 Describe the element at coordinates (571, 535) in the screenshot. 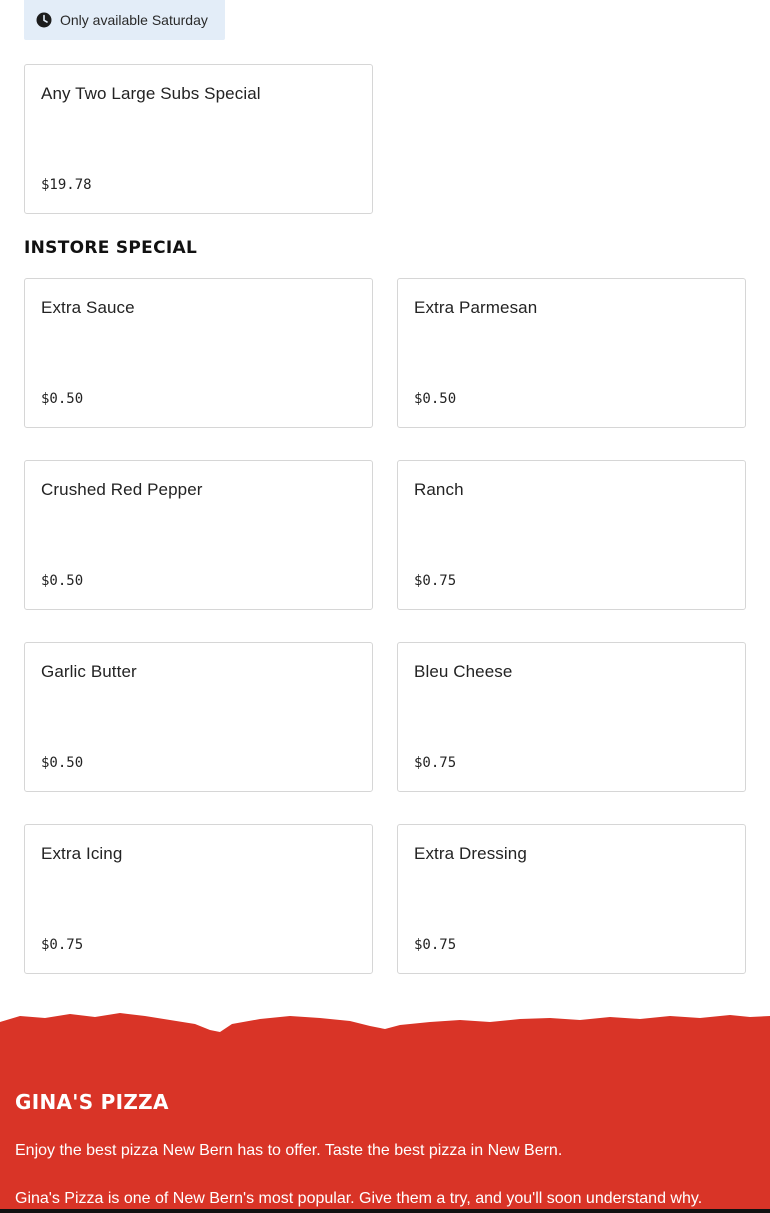

I see `menu-item-card: Ranch $0.75` at that location.